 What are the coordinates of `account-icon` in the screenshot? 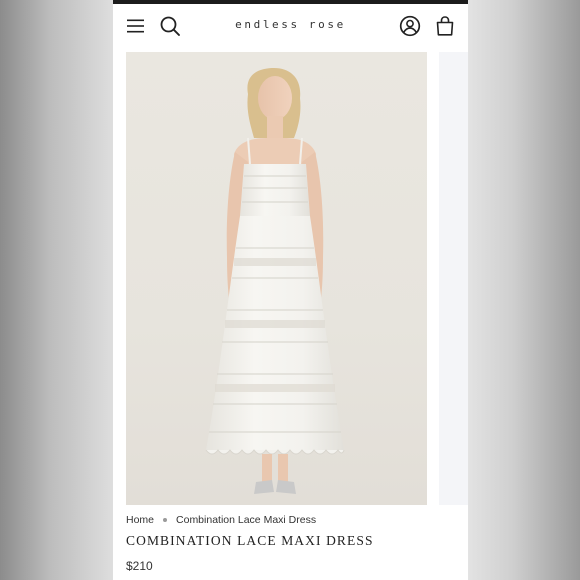 It's located at (410, 26).